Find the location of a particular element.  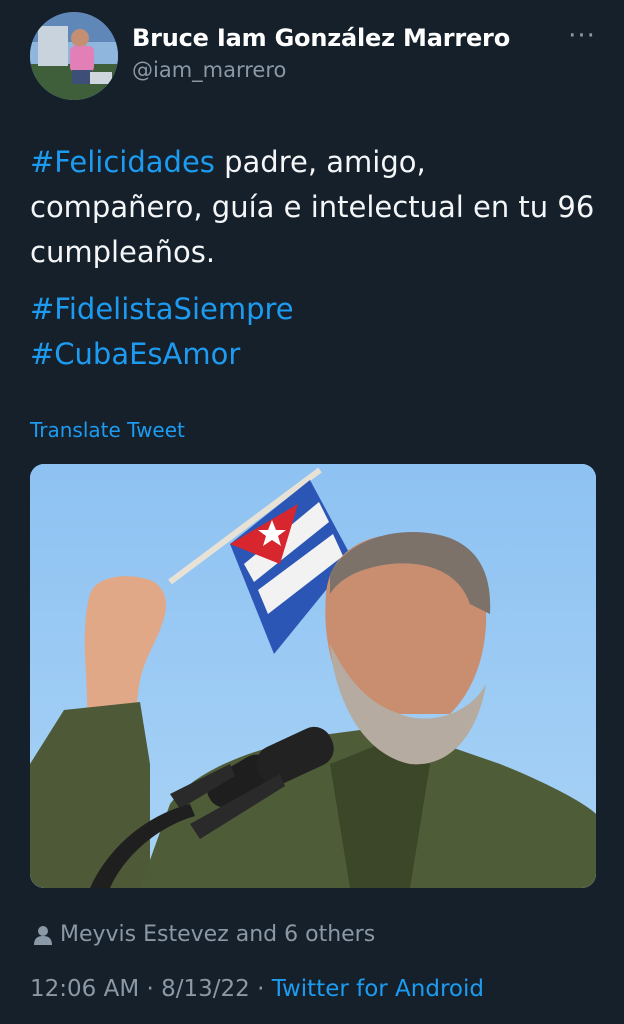

hashtag-fidelistasiempre: #FidelistaSiempre is located at coordinates (162, 309).